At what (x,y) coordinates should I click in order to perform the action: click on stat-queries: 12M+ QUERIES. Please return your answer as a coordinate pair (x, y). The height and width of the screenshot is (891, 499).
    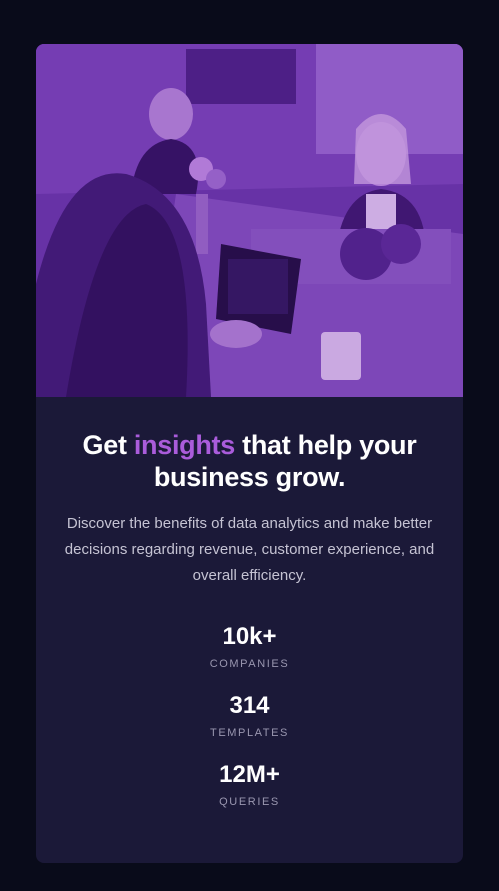
    Looking at the image, I should click on (249, 785).